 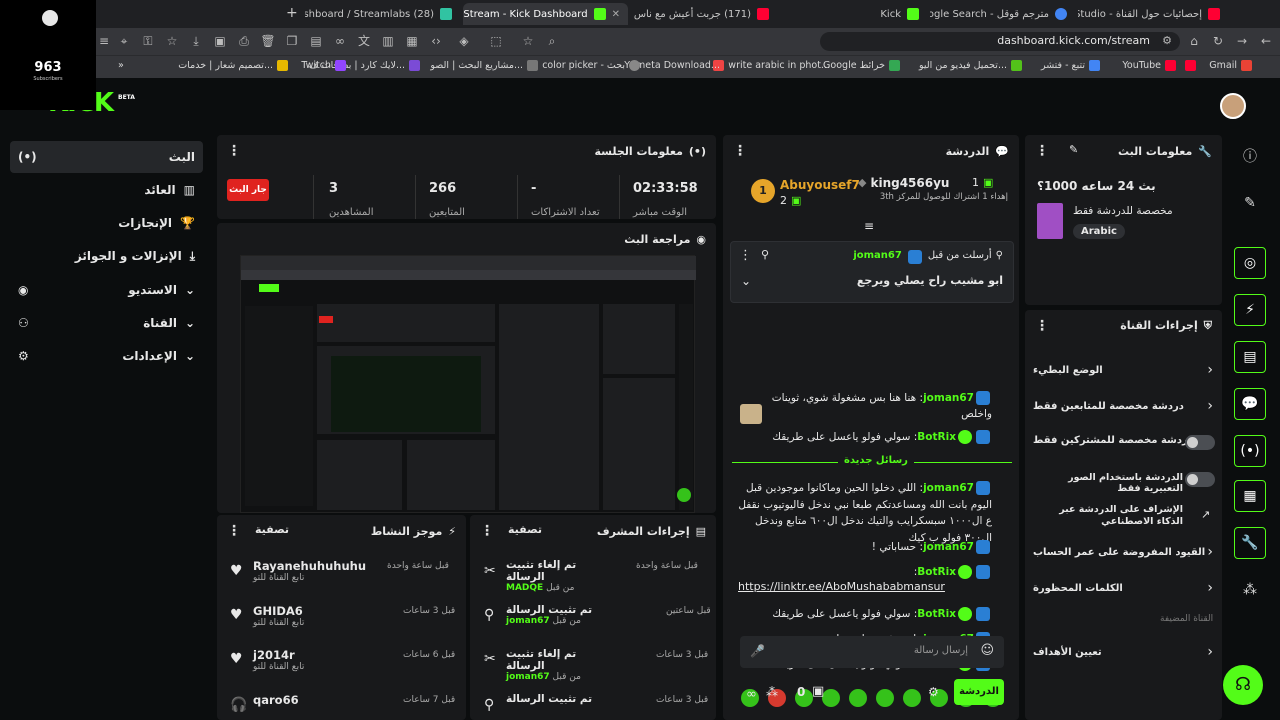 What do you see at coordinates (436, 41) in the screenshot?
I see `code-icon: ‹›` at bounding box center [436, 41].